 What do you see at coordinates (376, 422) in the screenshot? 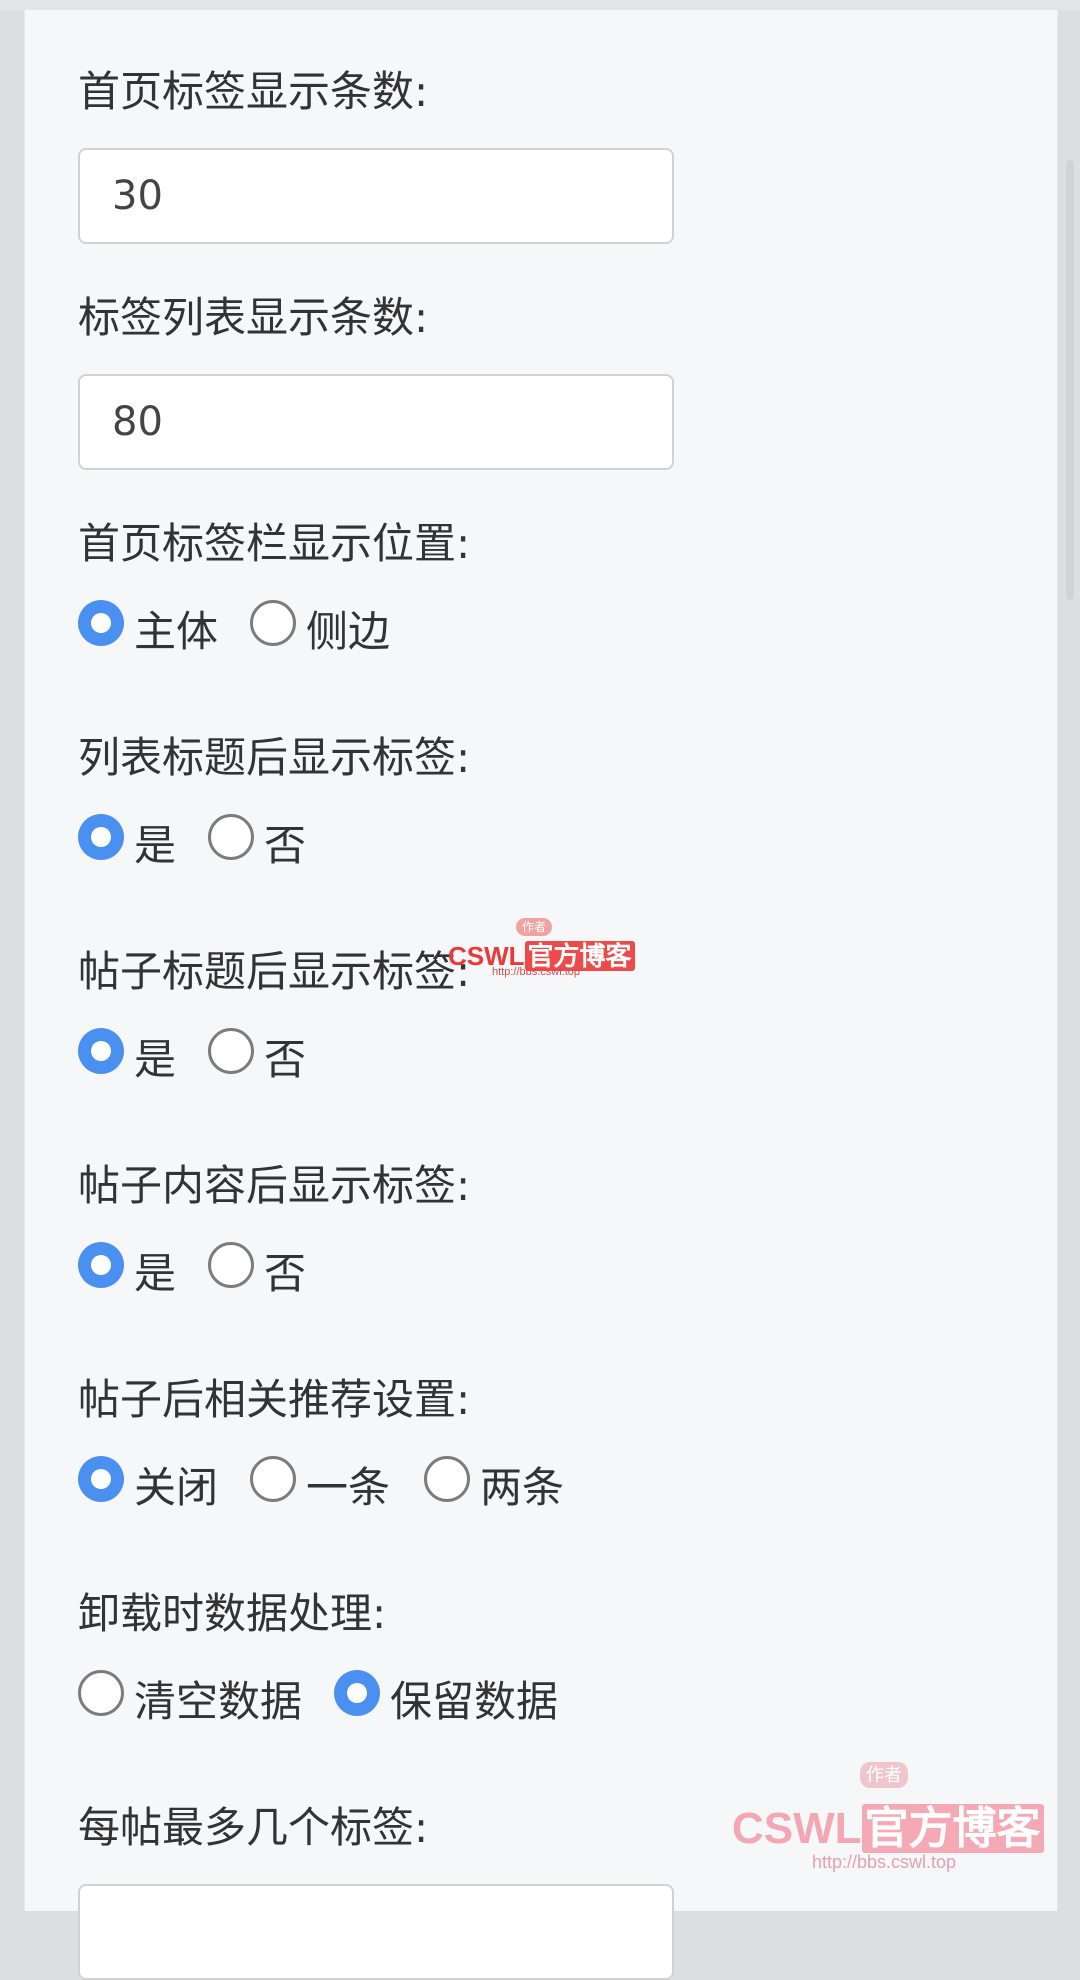
I see `tag-list-count-input: 80` at bounding box center [376, 422].